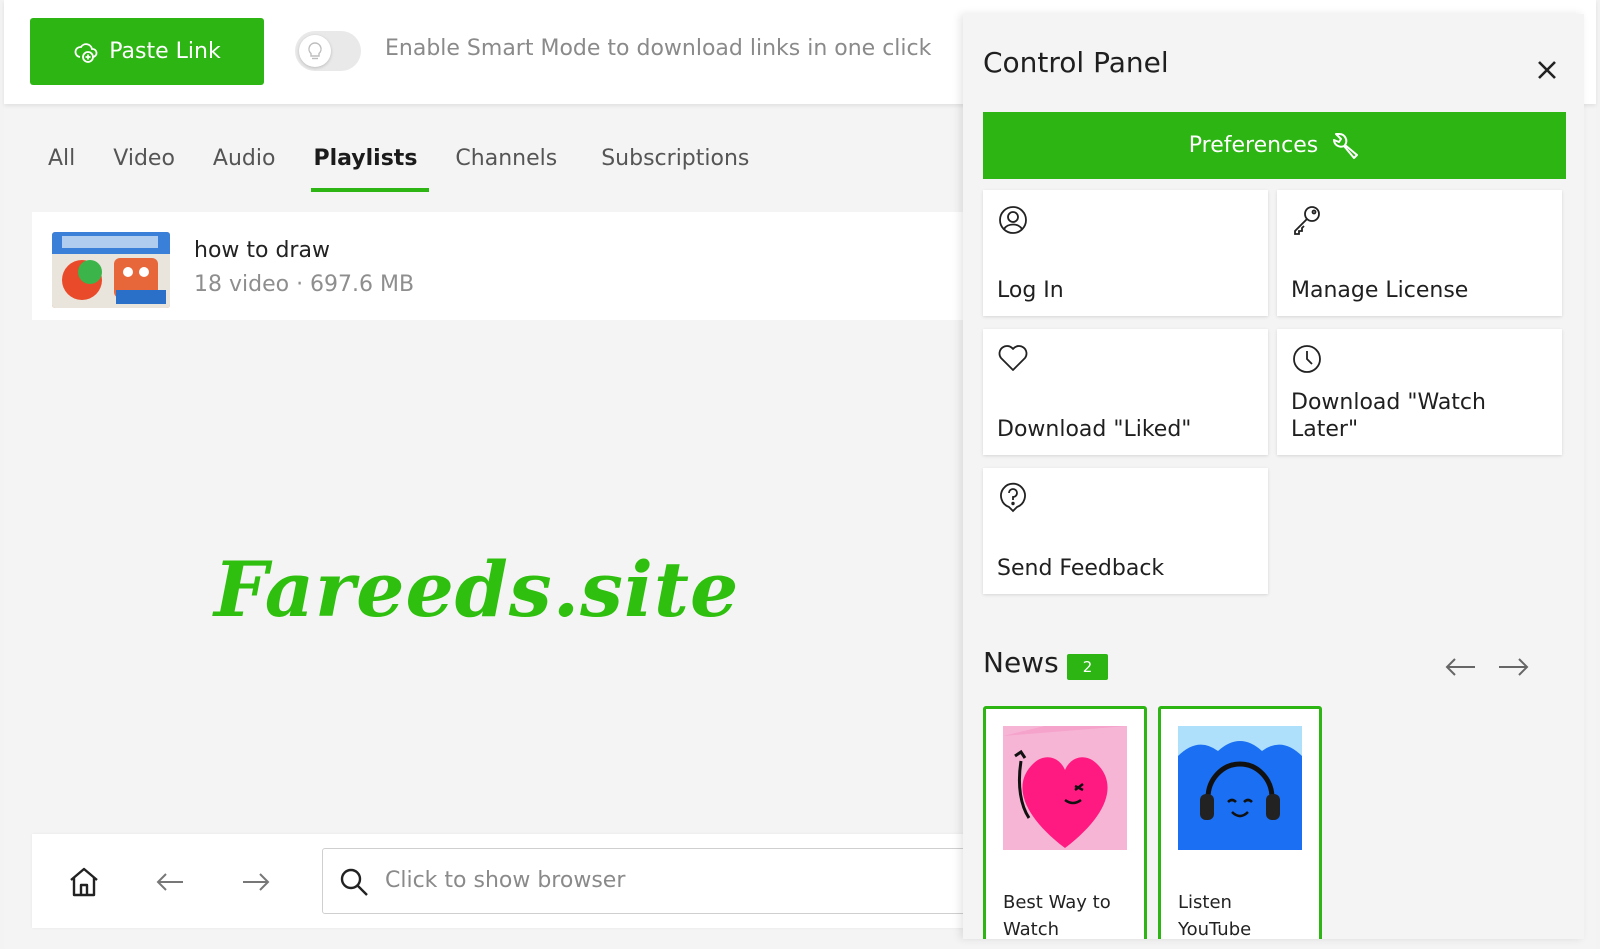 The height and width of the screenshot is (949, 1600). I want to click on tile-label: Manage License, so click(1380, 290).